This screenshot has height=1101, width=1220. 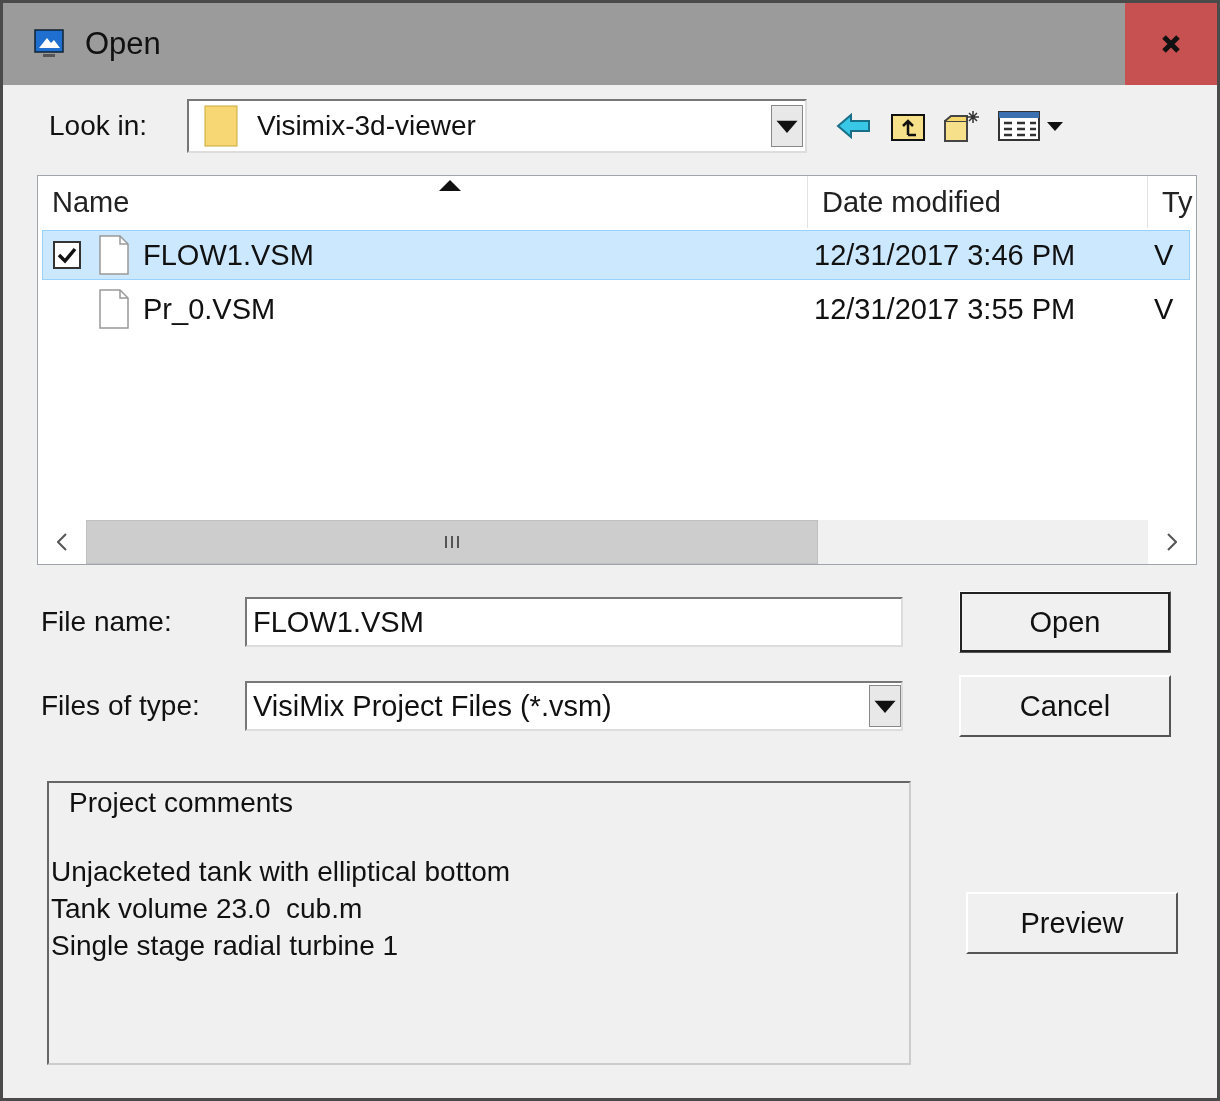 What do you see at coordinates (49, 44) in the screenshot?
I see `app-icon` at bounding box center [49, 44].